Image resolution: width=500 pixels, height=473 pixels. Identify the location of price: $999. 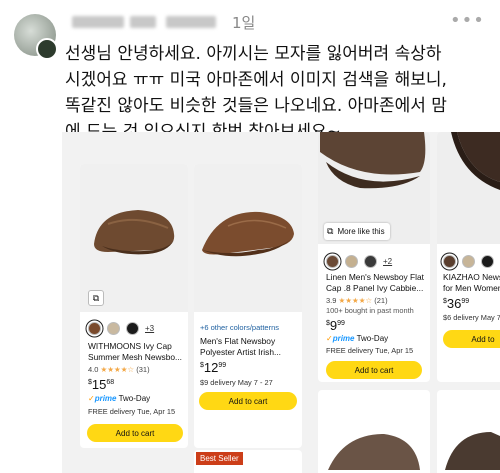
(335, 325).